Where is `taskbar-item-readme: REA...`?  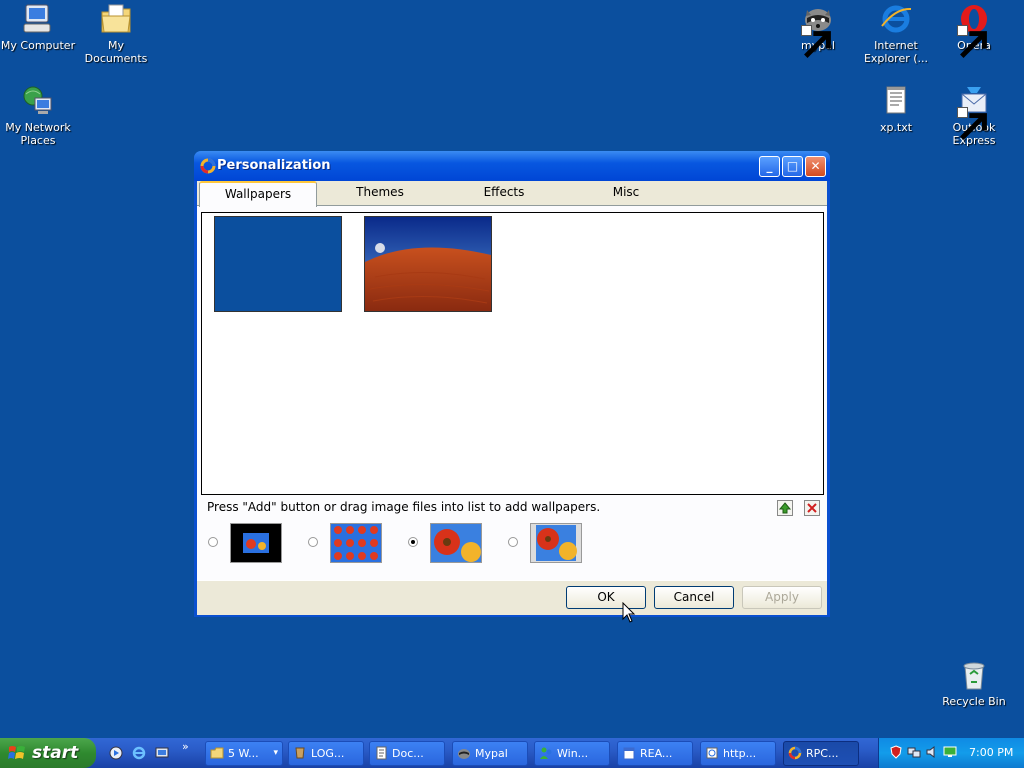
taskbar-item-readme: REA... is located at coordinates (655, 753).